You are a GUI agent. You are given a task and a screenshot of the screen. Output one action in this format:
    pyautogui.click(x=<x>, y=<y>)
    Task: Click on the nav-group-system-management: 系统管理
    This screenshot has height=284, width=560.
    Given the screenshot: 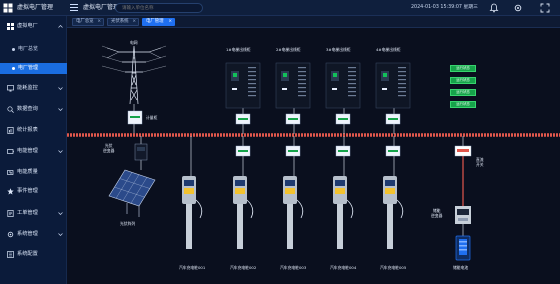 What is the action you would take?
    pyautogui.click(x=33, y=234)
    